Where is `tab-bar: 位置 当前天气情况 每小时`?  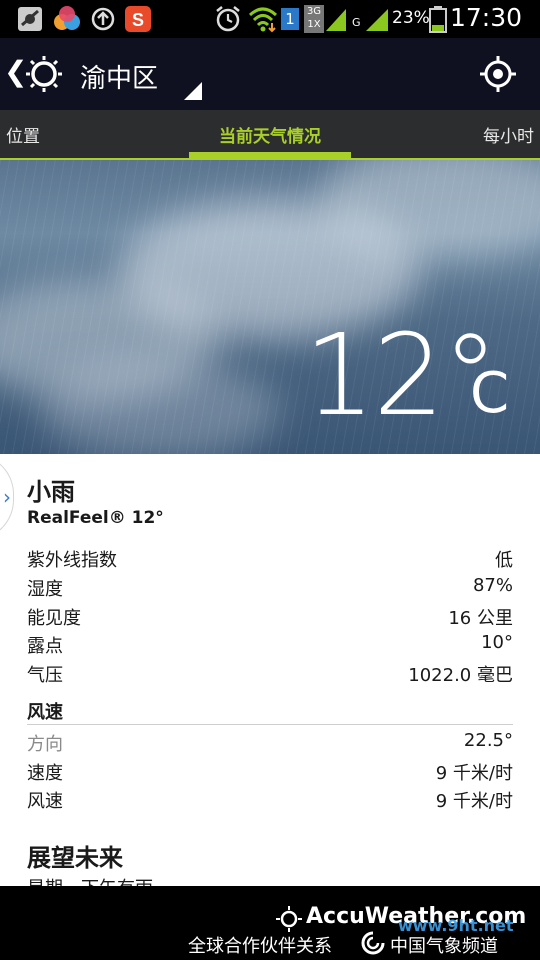
tab-bar: 位置 当前天气情况 每小时 is located at coordinates (270, 135).